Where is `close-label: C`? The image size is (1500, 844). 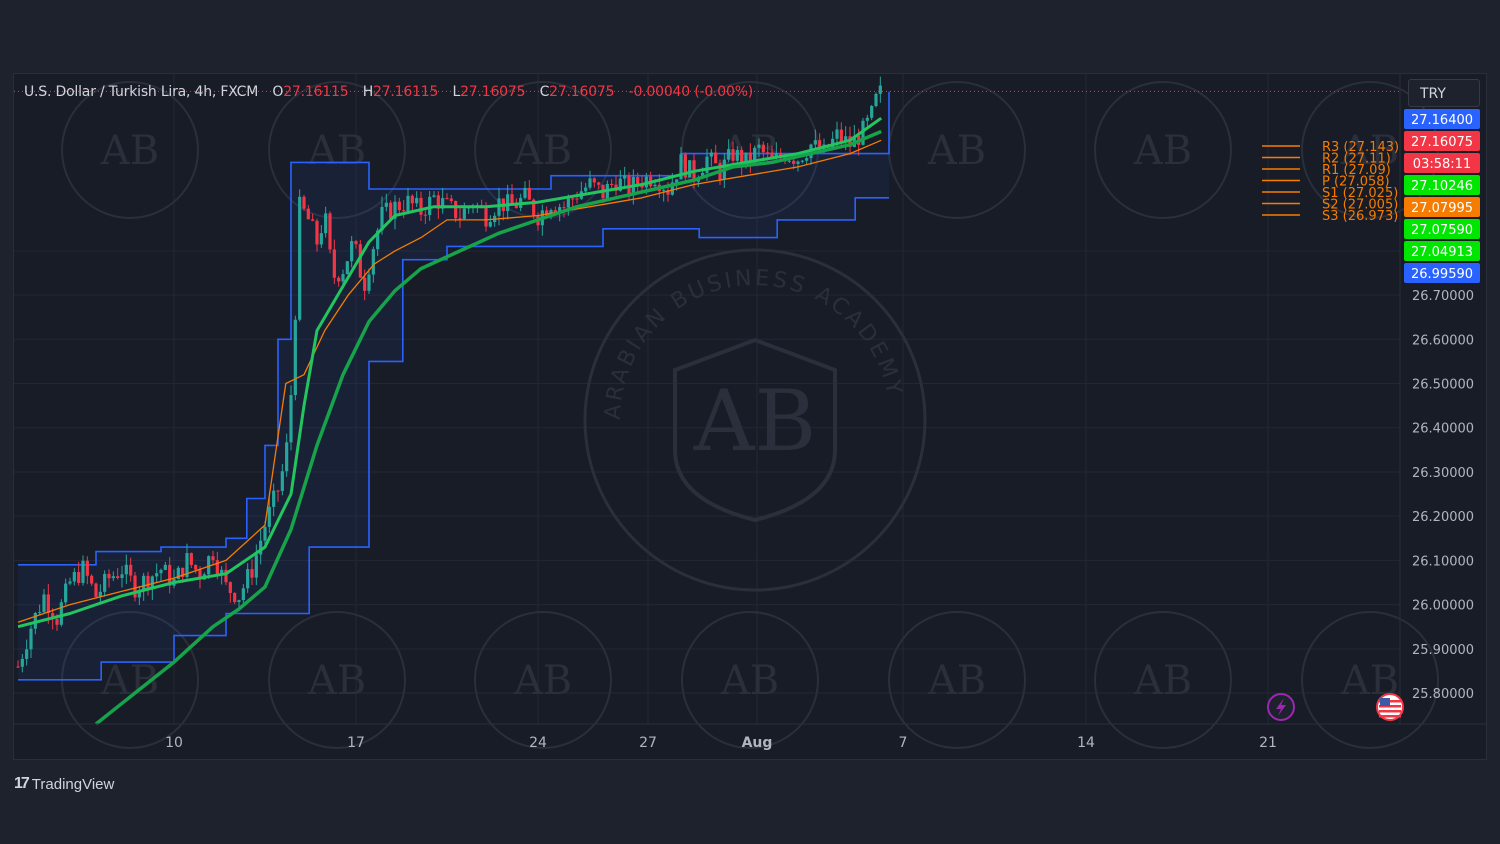
close-label: C is located at coordinates (544, 92).